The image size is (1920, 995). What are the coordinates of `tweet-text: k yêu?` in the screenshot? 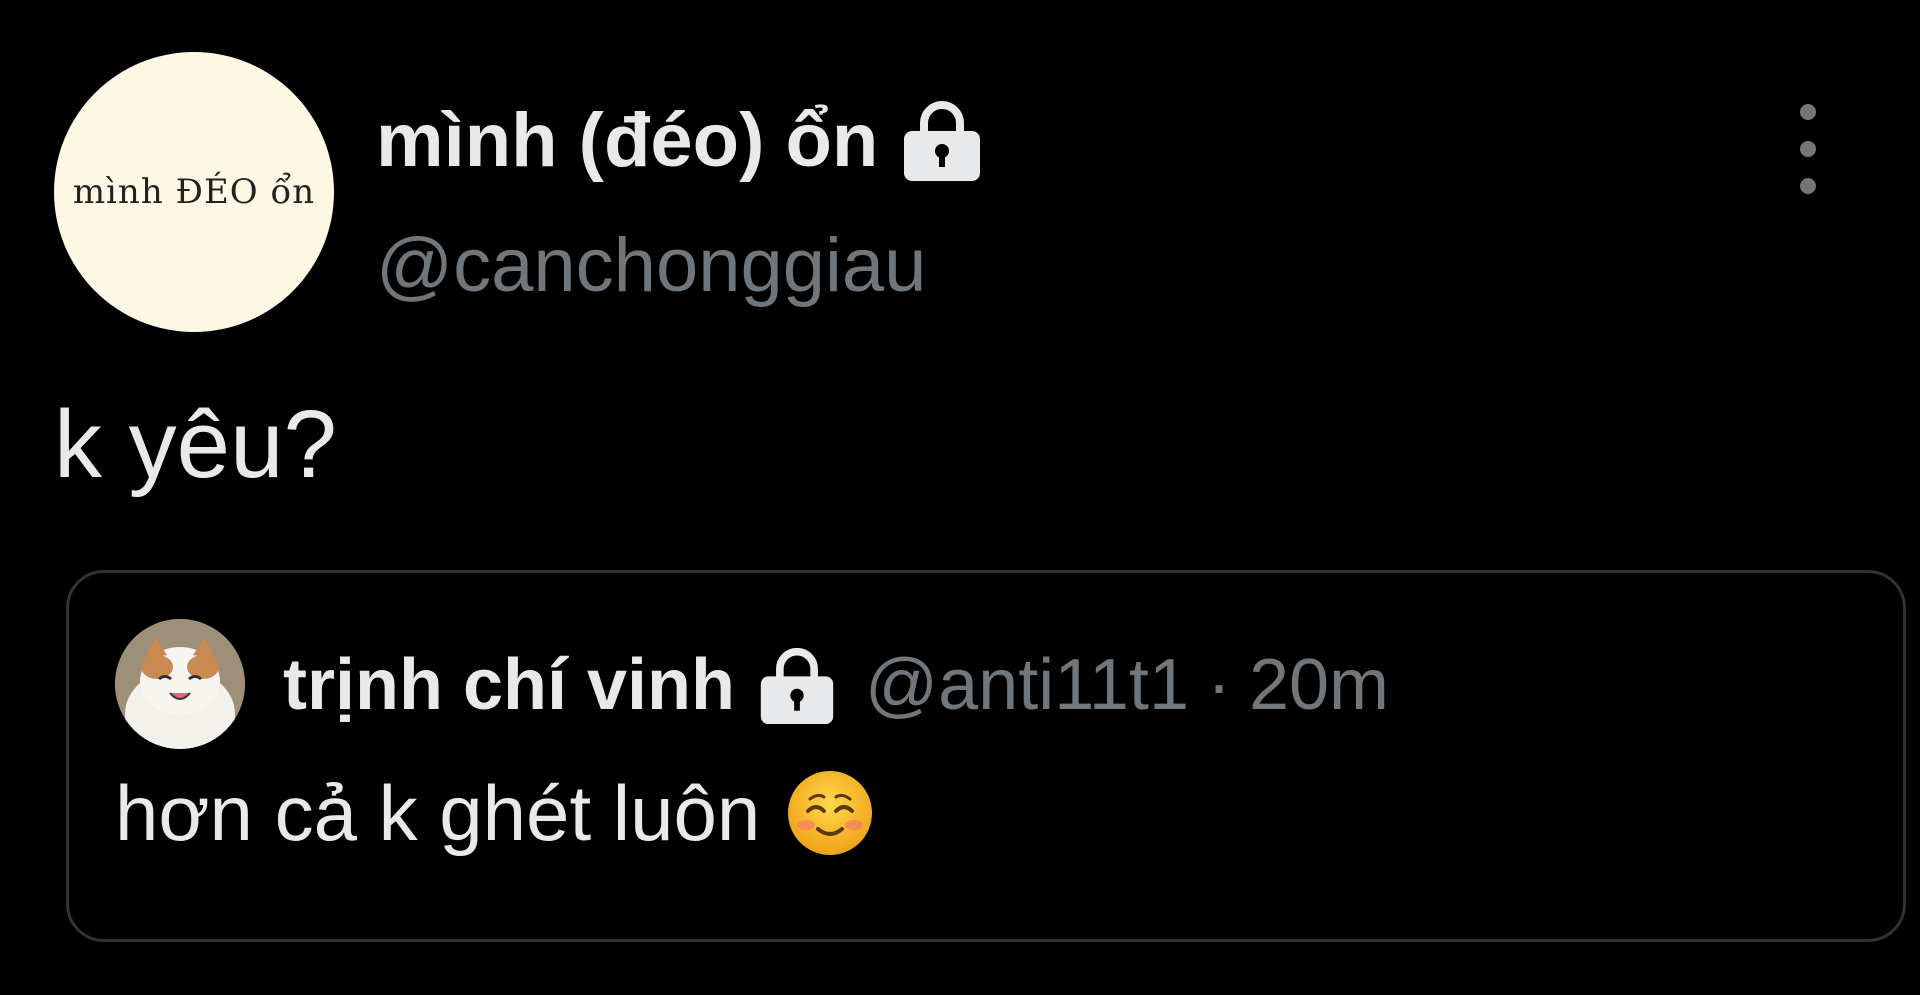 It's located at (195, 444).